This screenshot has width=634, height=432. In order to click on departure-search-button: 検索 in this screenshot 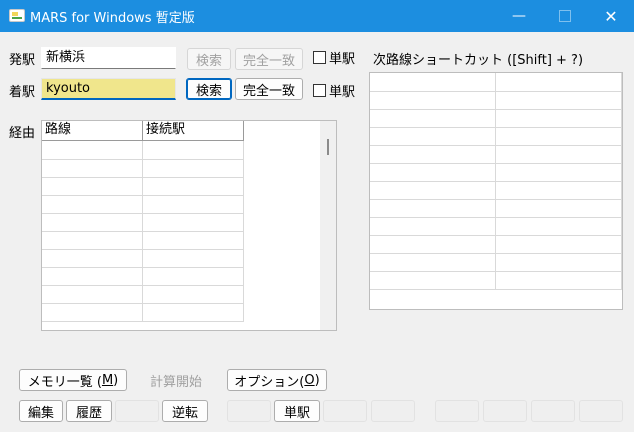, I will do `click(209, 59)`.